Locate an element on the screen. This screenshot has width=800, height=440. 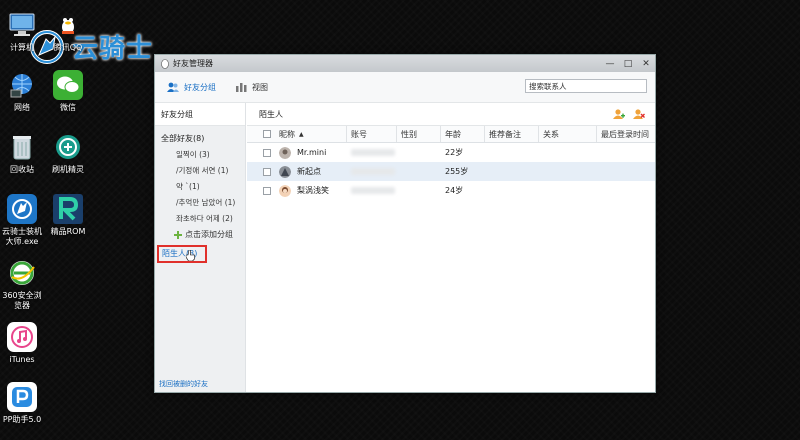
sidebar-group-item: 좌초하다 어제 (2) is located at coordinates (200, 219).